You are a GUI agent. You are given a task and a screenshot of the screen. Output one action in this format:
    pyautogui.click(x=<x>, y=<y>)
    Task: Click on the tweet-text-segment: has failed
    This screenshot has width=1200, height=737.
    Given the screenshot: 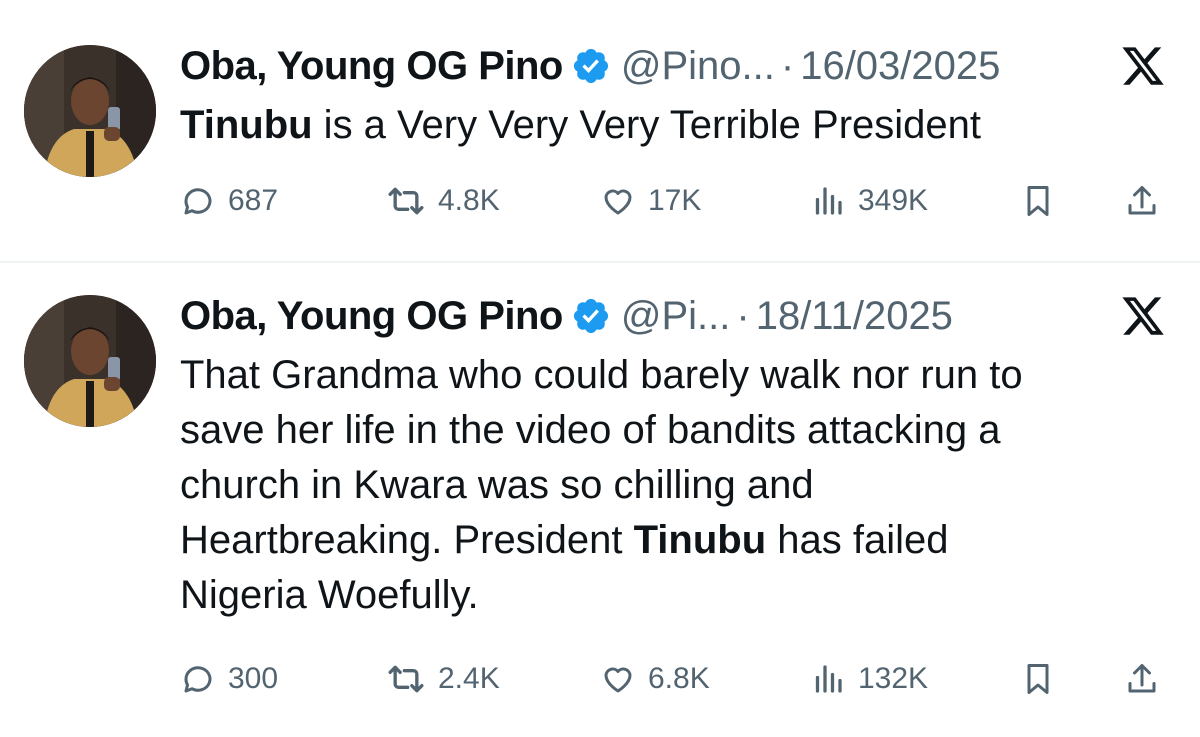 What is the action you would take?
    pyautogui.click(x=857, y=540)
    